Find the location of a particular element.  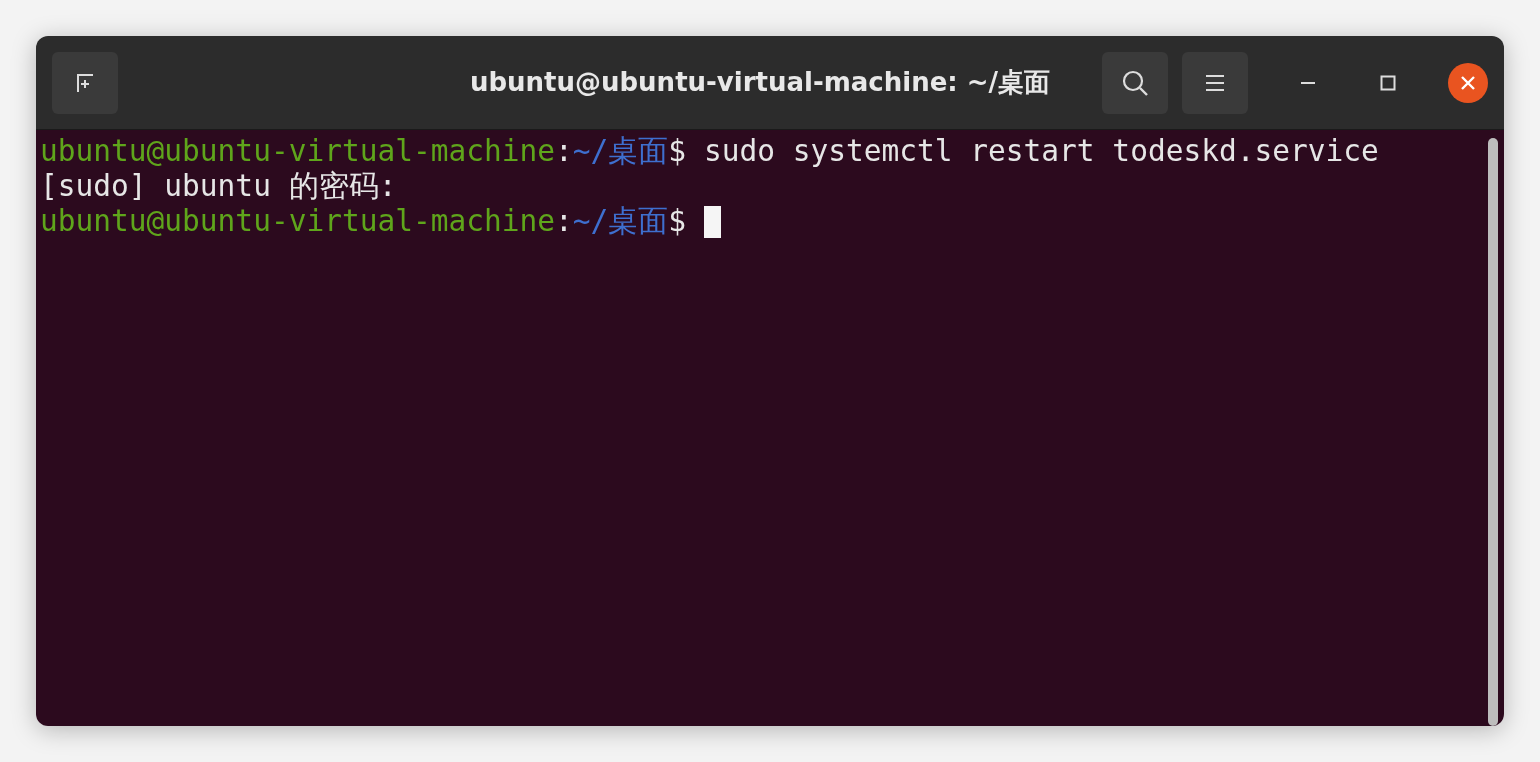

close-icon is located at coordinates (1468, 82).